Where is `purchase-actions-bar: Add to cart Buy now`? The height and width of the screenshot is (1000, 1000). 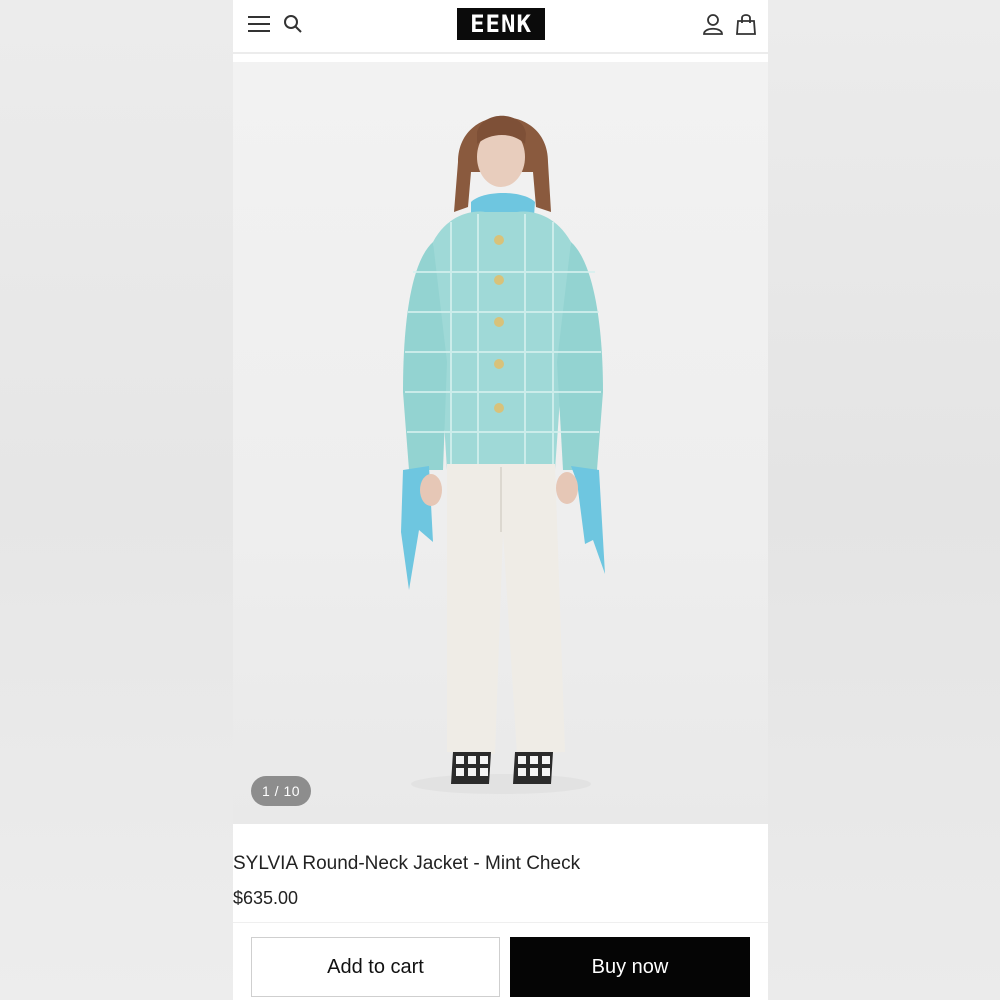 purchase-actions-bar: Add to cart Buy now is located at coordinates (500, 961).